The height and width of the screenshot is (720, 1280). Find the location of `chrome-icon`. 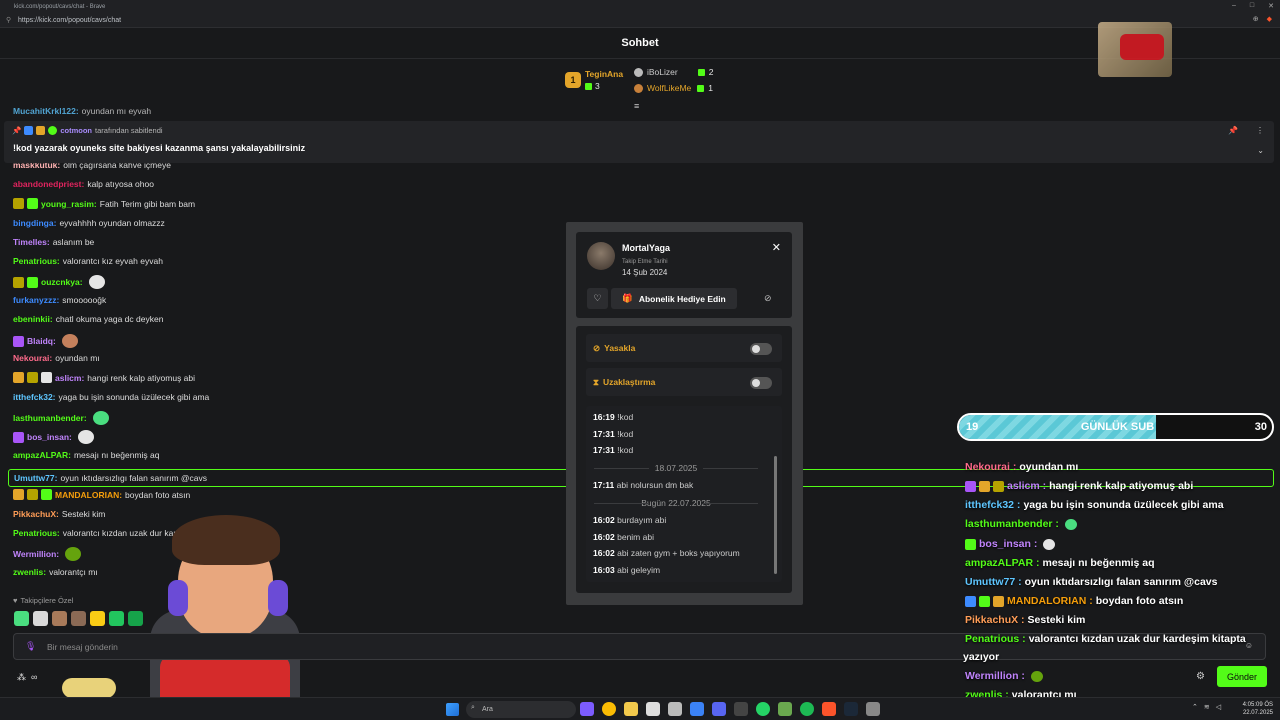

chrome-icon is located at coordinates (609, 709).